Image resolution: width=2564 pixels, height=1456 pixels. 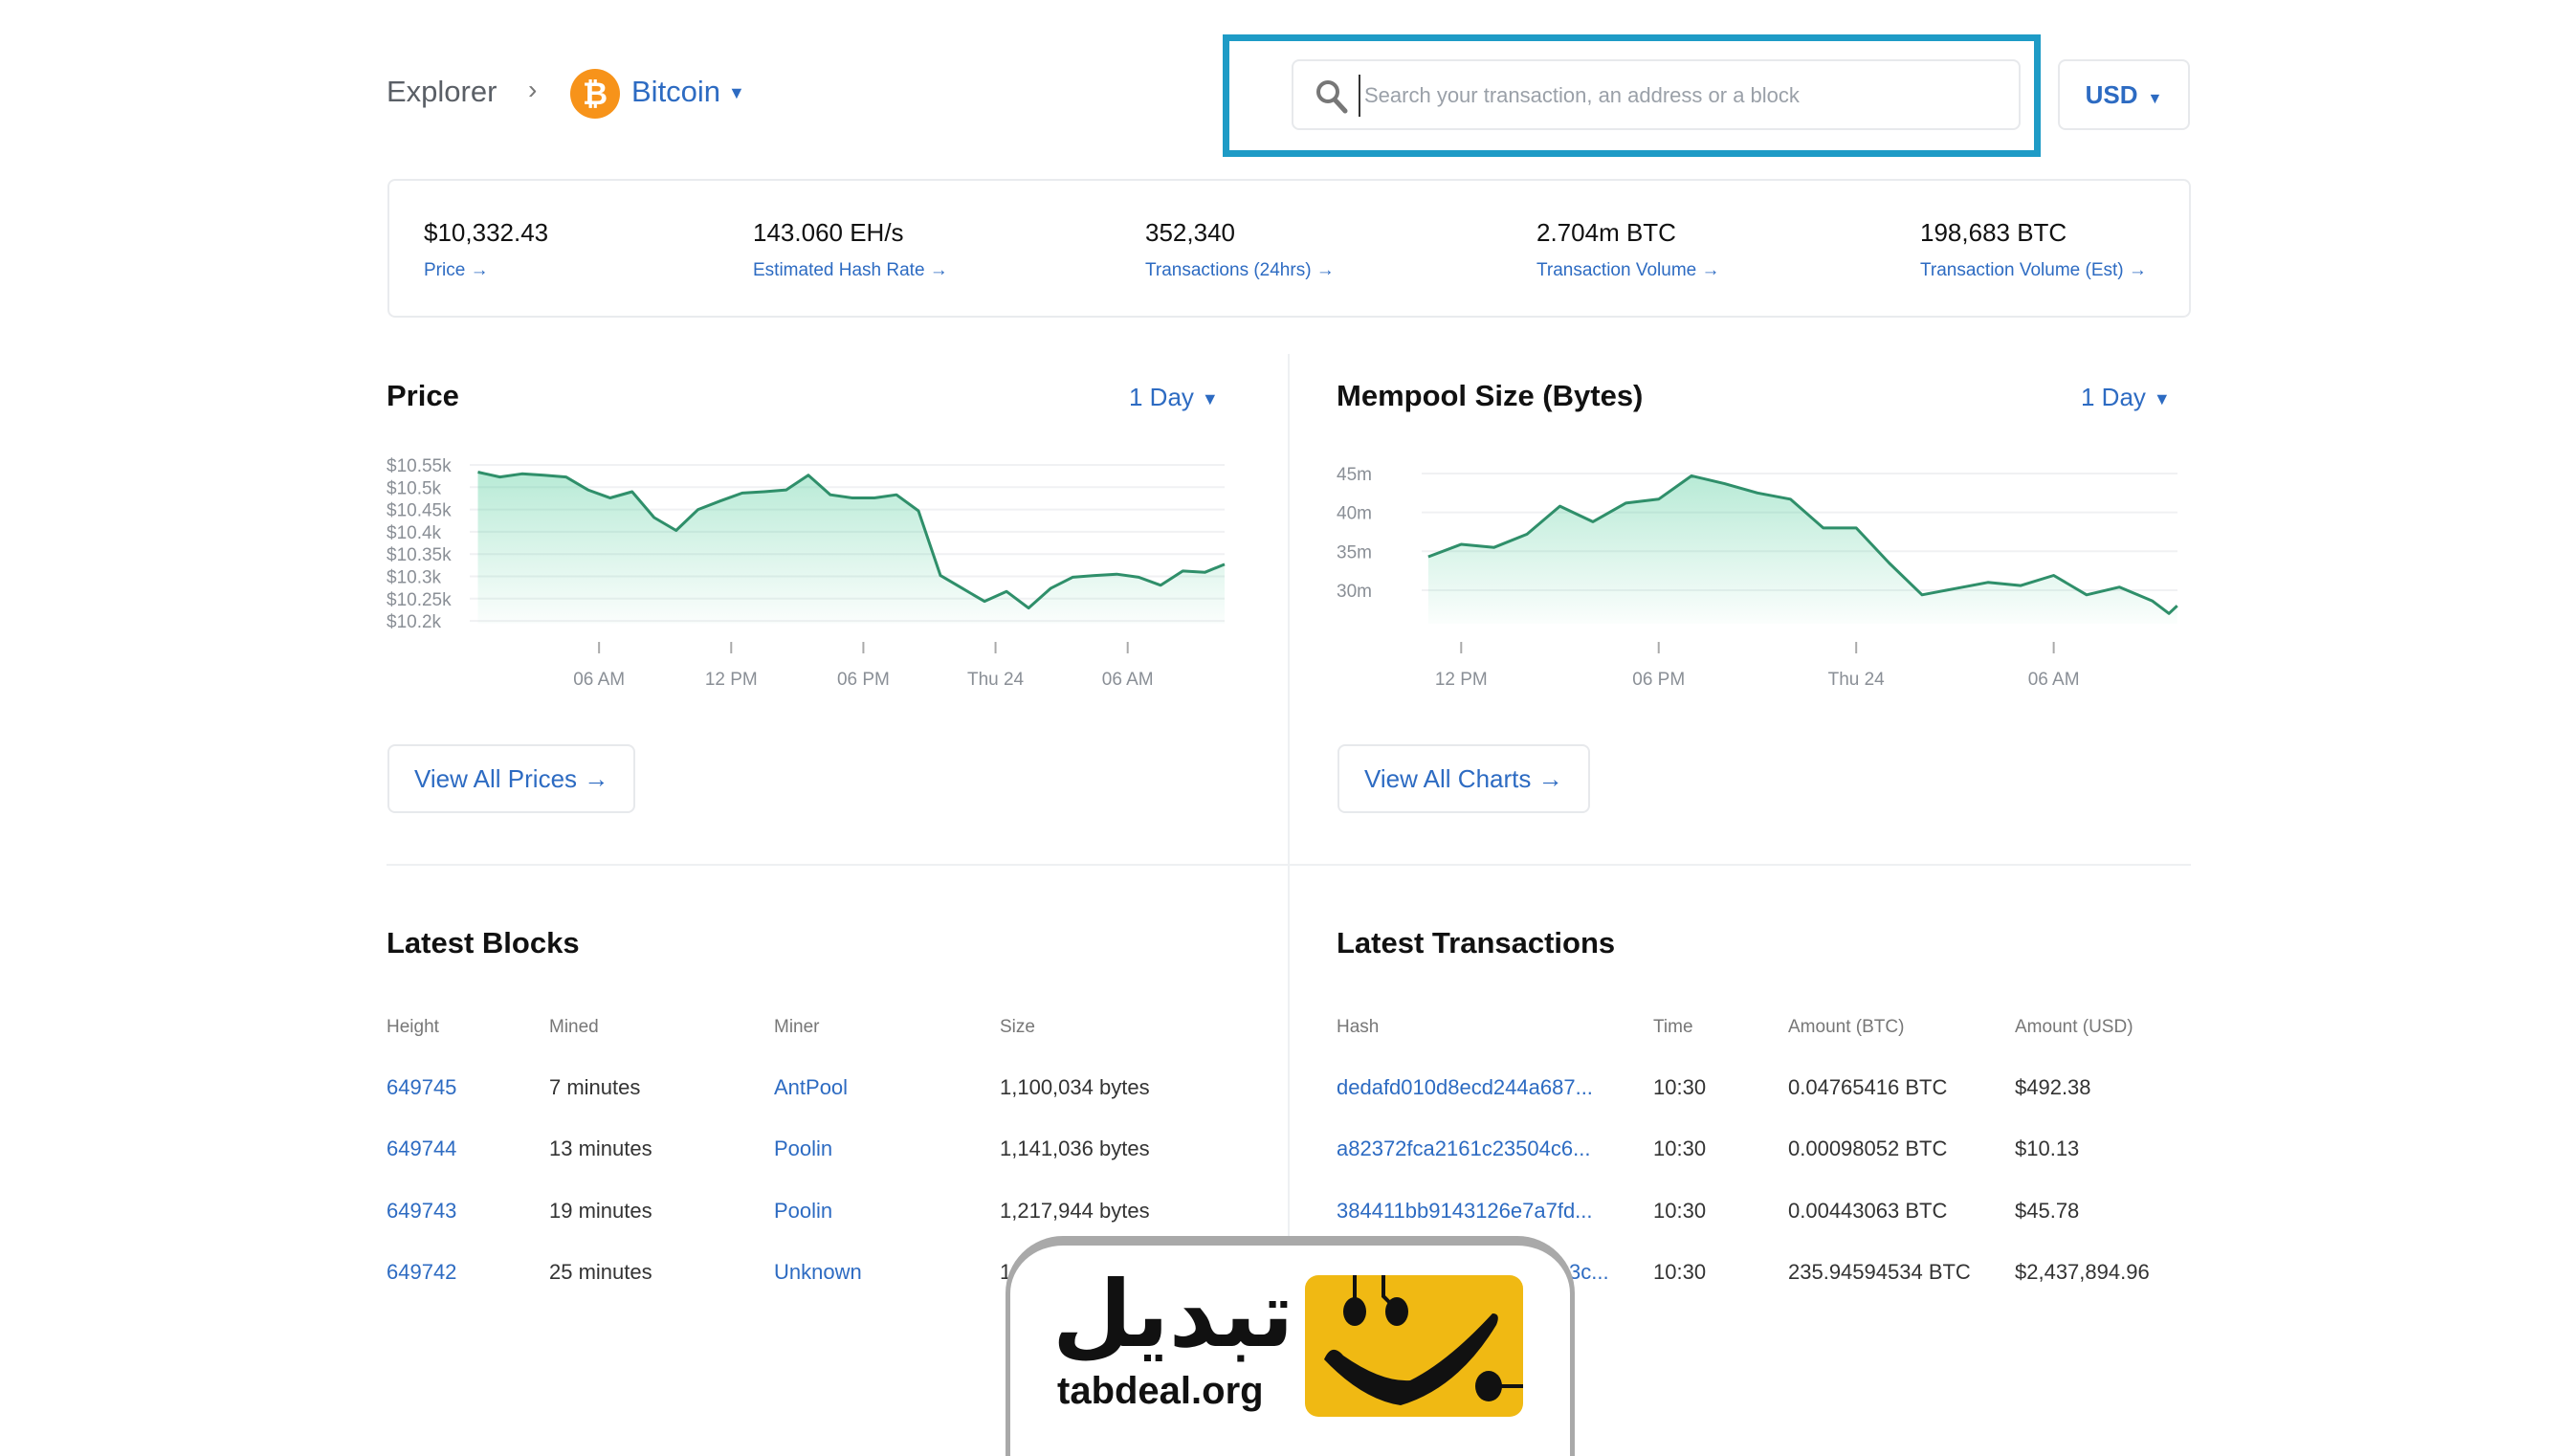 I want to click on blocks-column-header: Height, so click(x=413, y=1027).